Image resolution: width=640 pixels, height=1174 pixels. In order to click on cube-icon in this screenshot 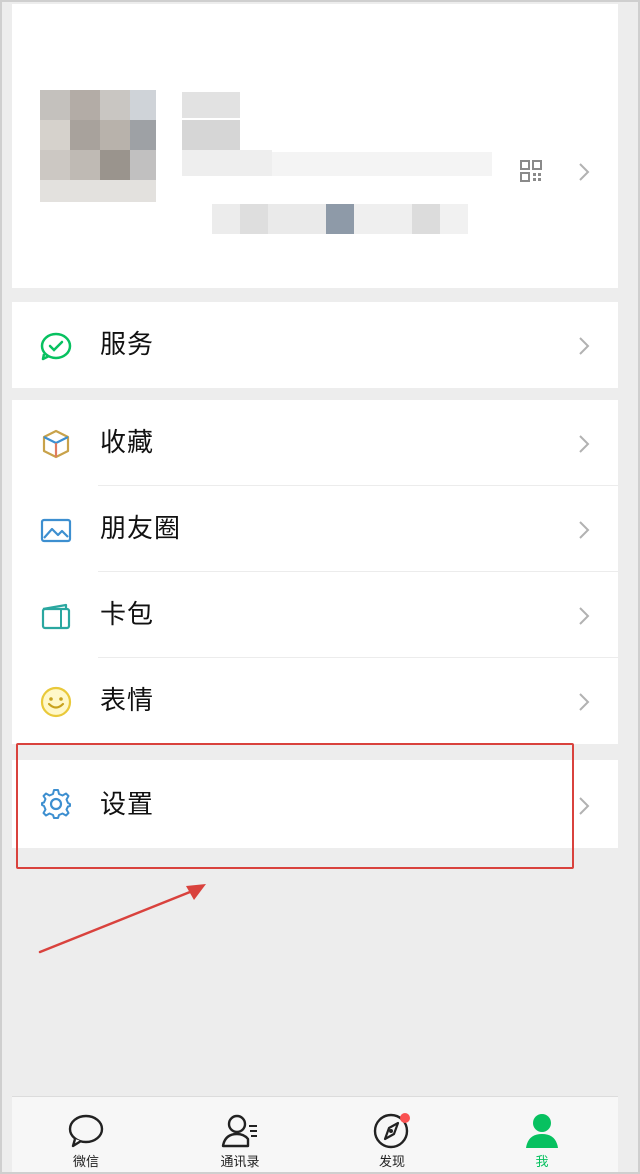, I will do `click(56, 444)`.